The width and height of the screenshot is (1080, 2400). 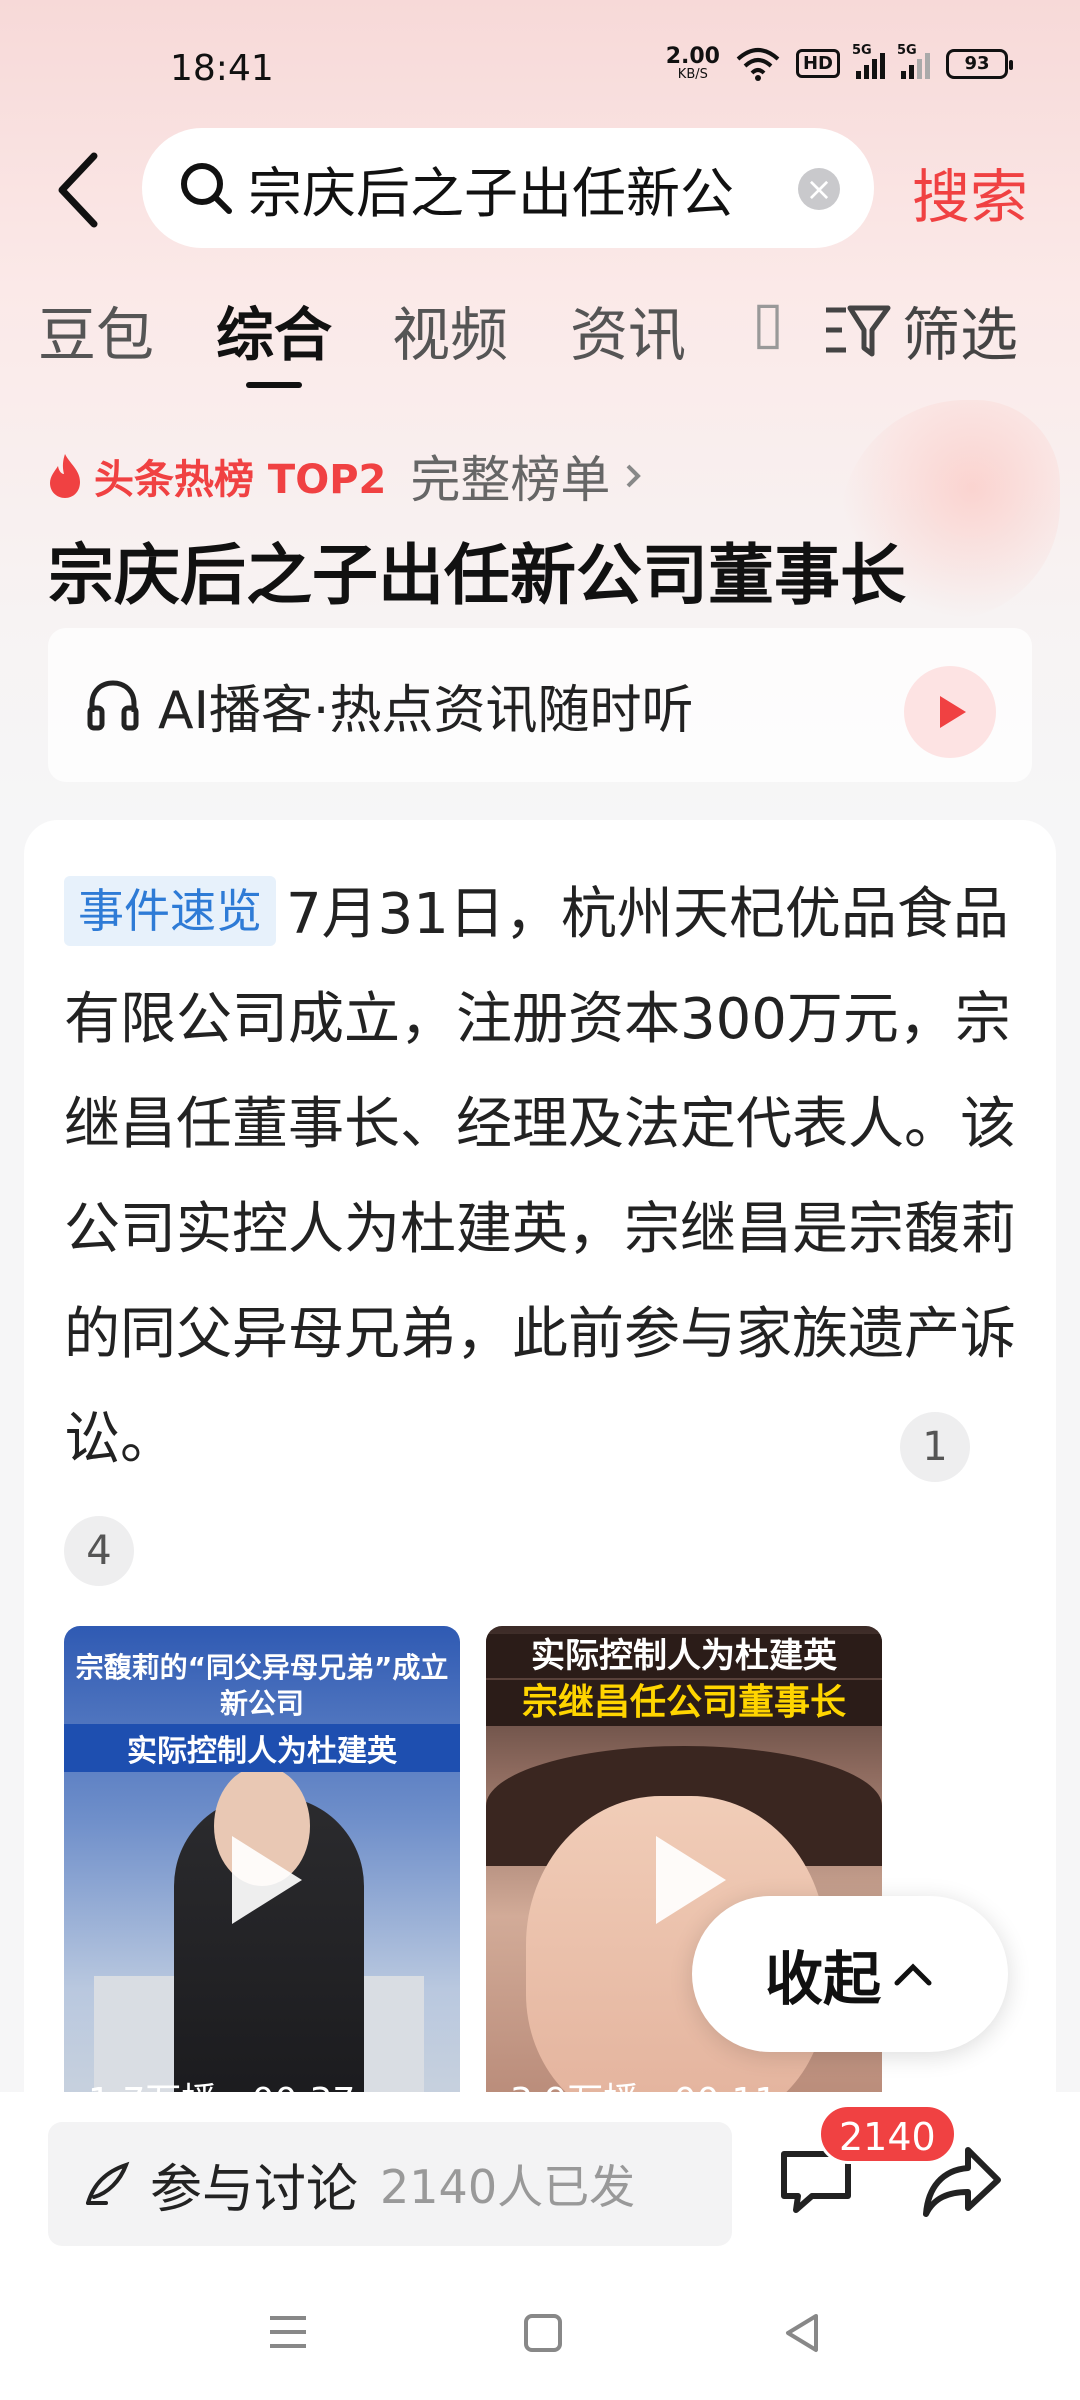 What do you see at coordinates (65, 476) in the screenshot?
I see `flame-icon` at bounding box center [65, 476].